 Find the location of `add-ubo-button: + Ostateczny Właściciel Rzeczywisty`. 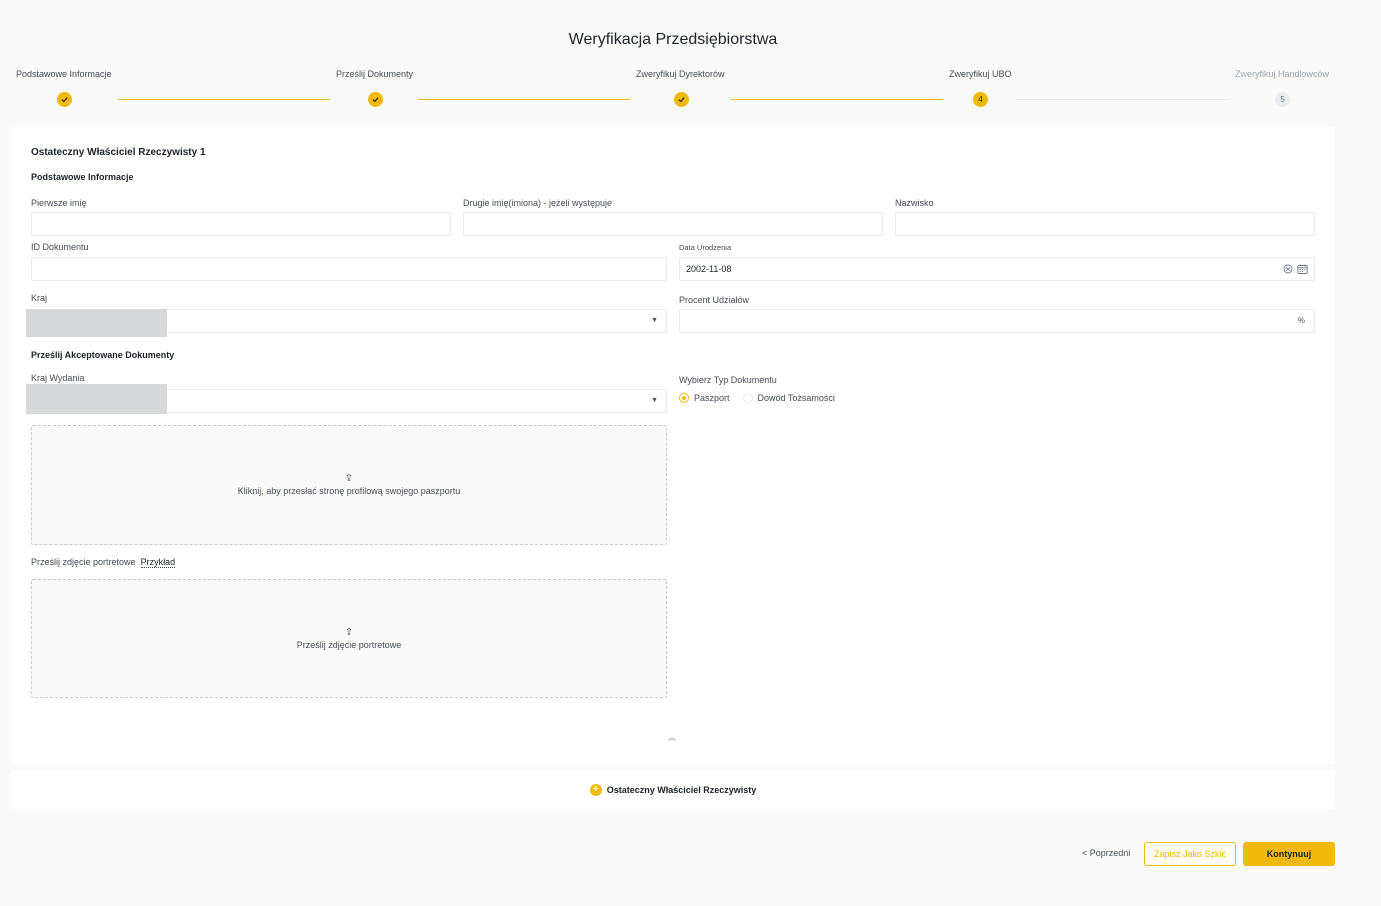

add-ubo-button: + Ostateczny Właściciel Rzeczywisty is located at coordinates (673, 790).